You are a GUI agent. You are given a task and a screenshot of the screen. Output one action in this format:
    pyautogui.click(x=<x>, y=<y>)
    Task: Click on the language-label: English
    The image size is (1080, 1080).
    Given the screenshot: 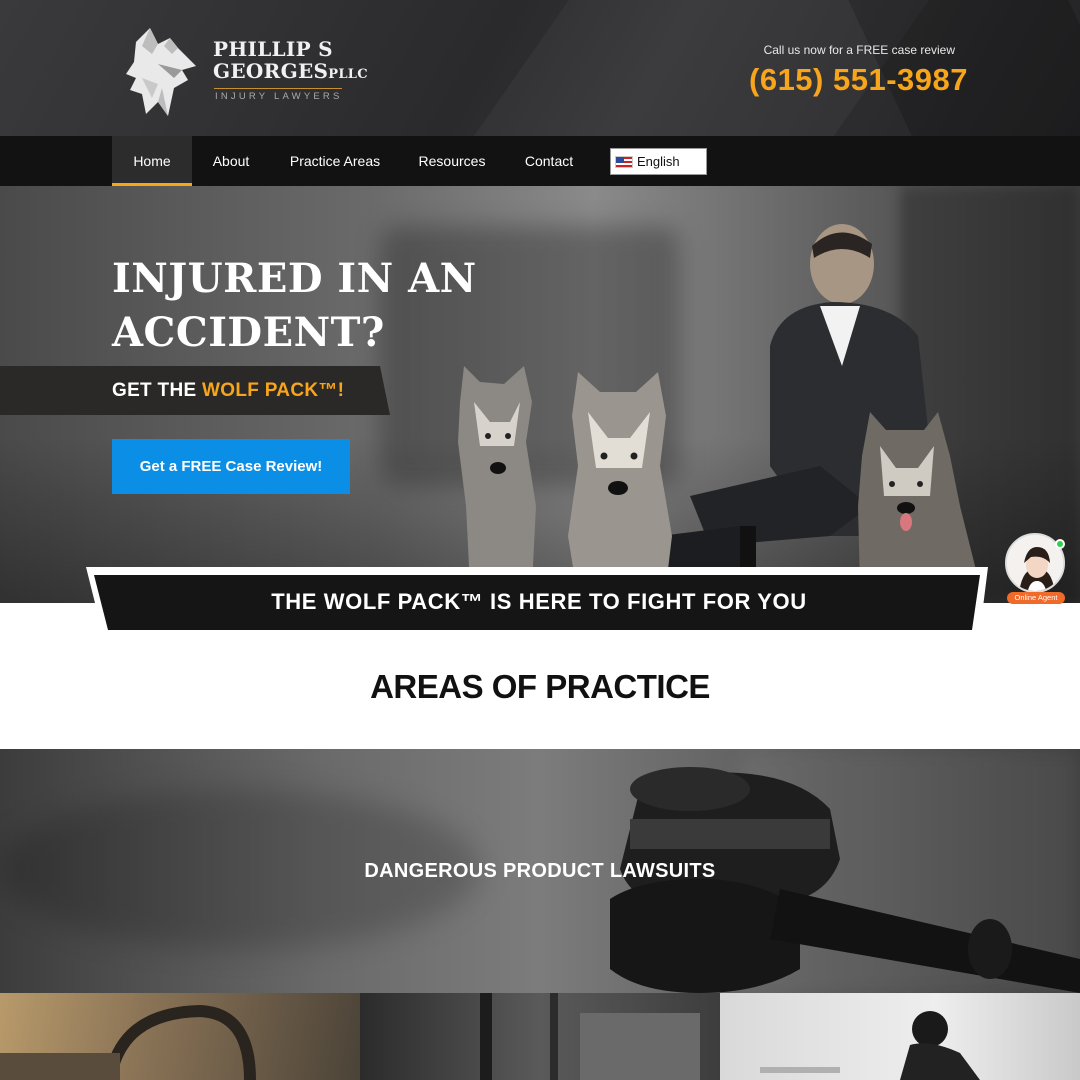 What is the action you would take?
    pyautogui.click(x=658, y=161)
    